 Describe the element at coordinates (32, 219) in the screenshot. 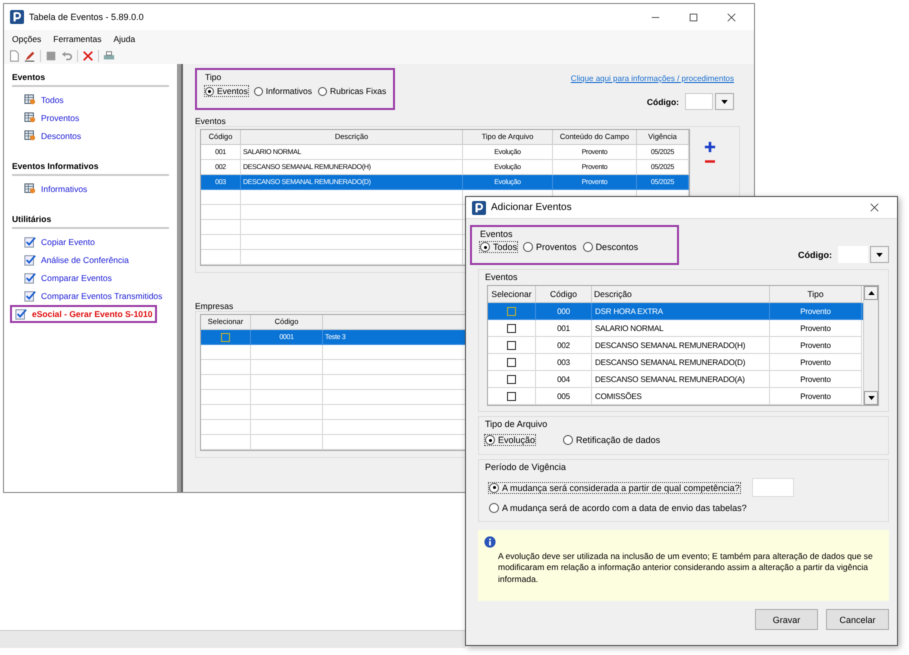

I see `section-title: Utilitários` at that location.